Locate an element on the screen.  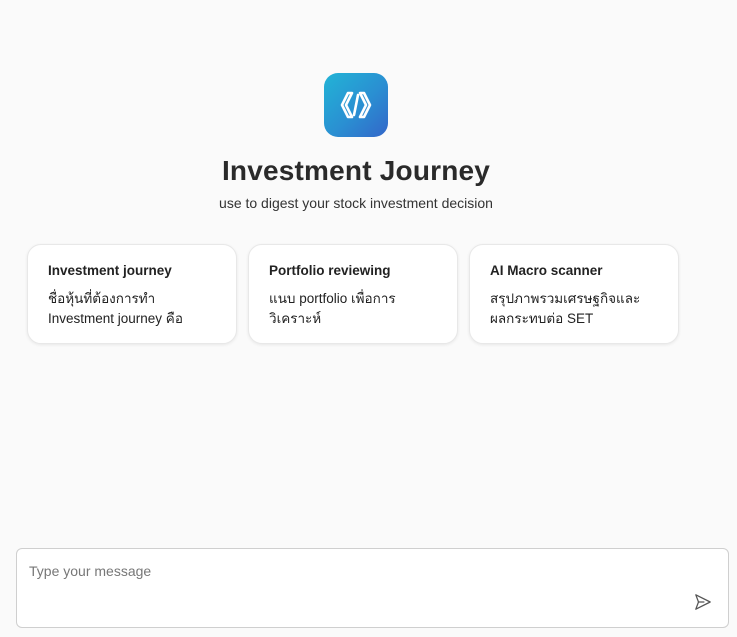
send-icon is located at coordinates (703, 602).